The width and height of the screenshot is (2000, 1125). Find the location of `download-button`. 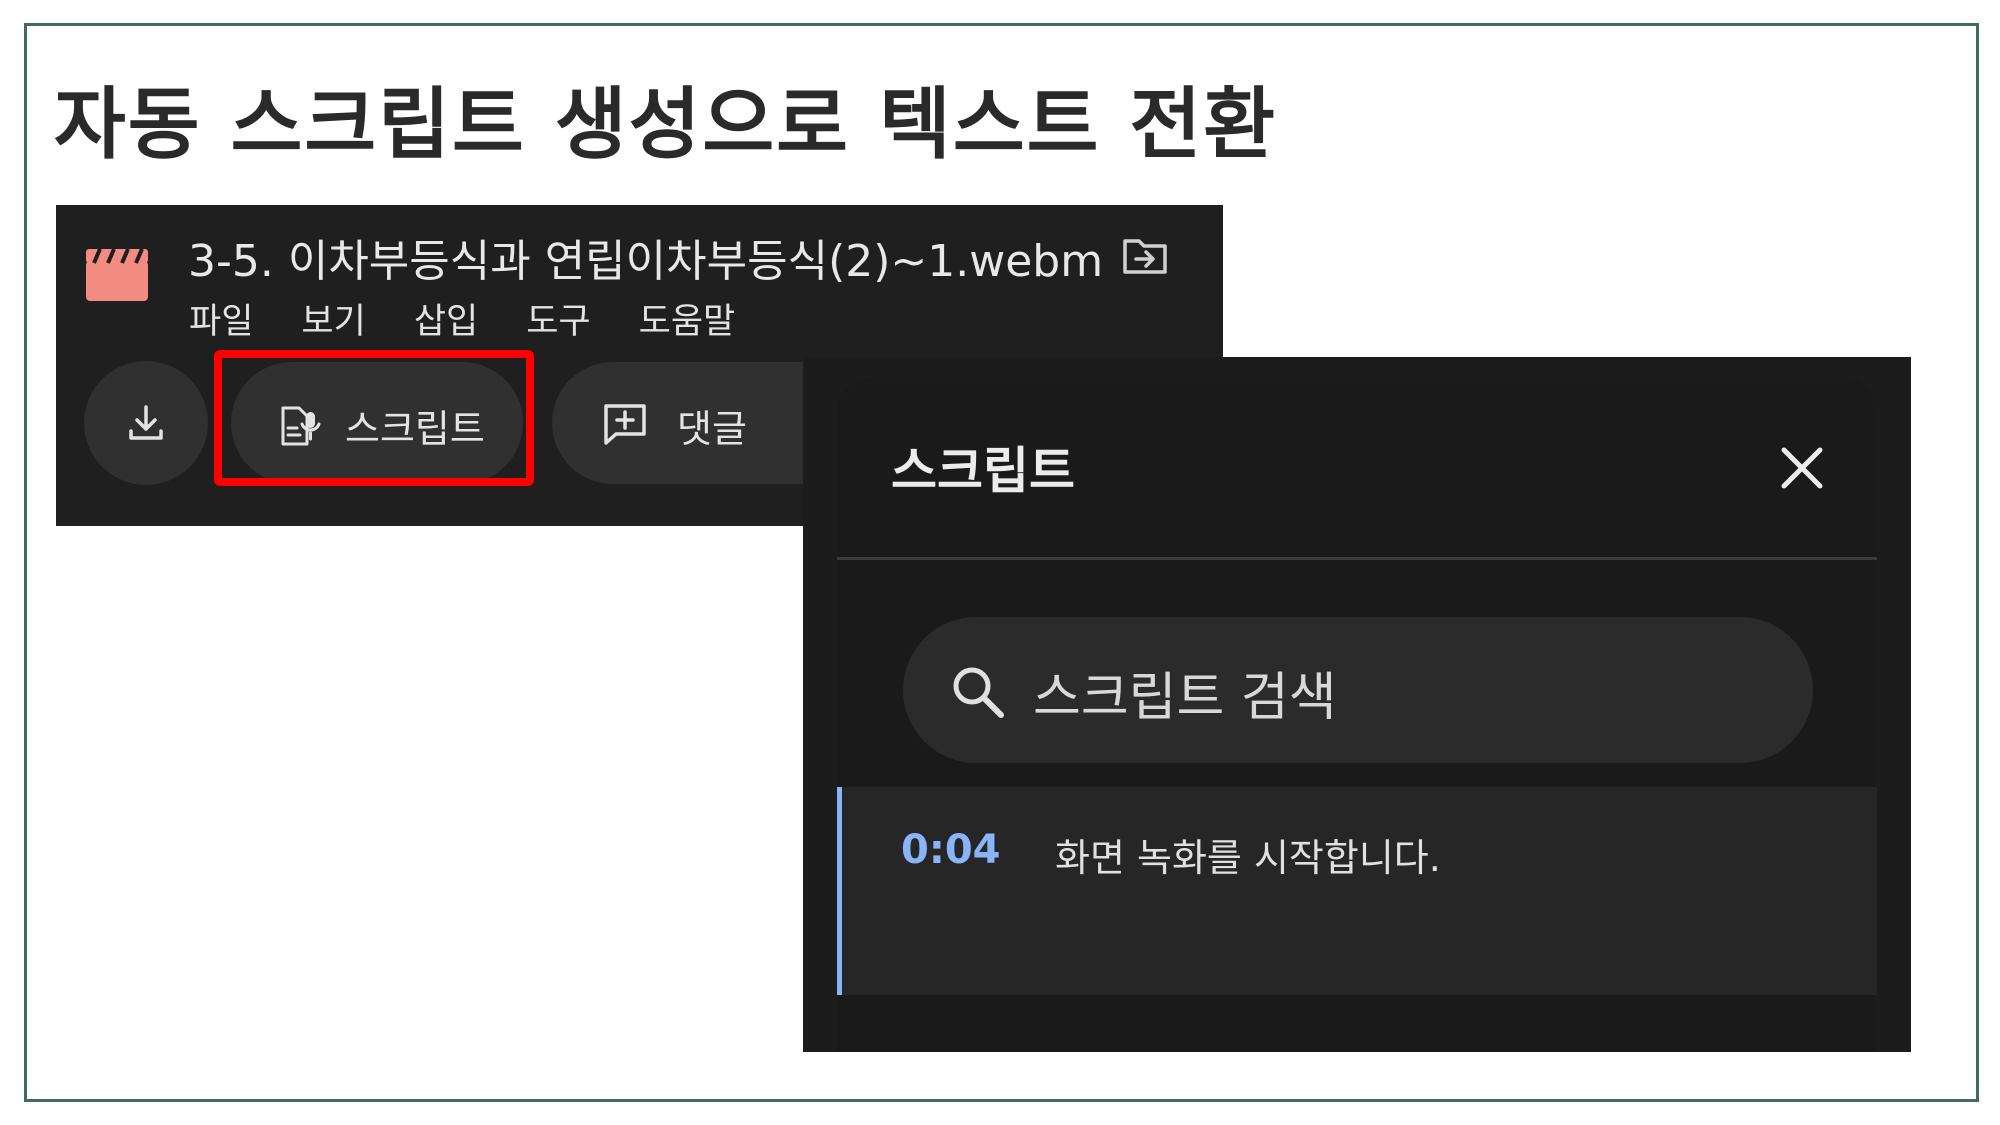

download-button is located at coordinates (146, 423).